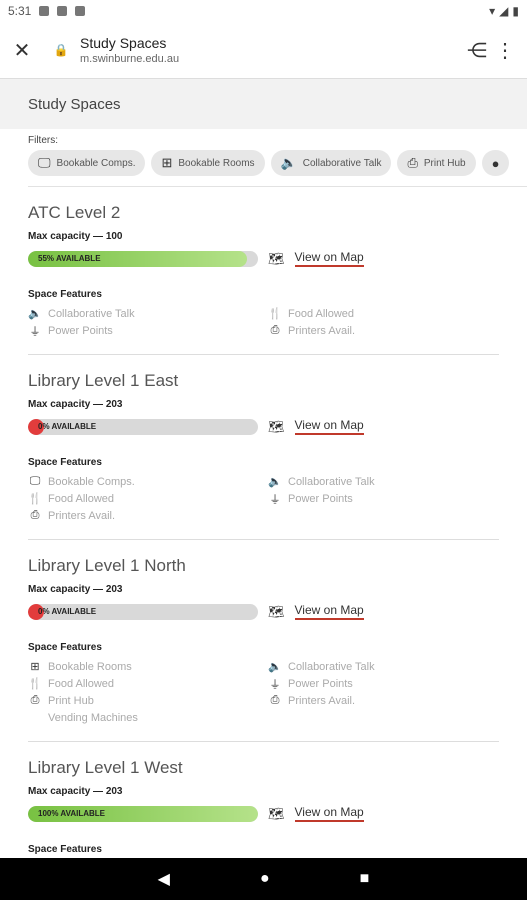  What do you see at coordinates (62, 11) in the screenshot?
I see `sd-card-icon` at bounding box center [62, 11].